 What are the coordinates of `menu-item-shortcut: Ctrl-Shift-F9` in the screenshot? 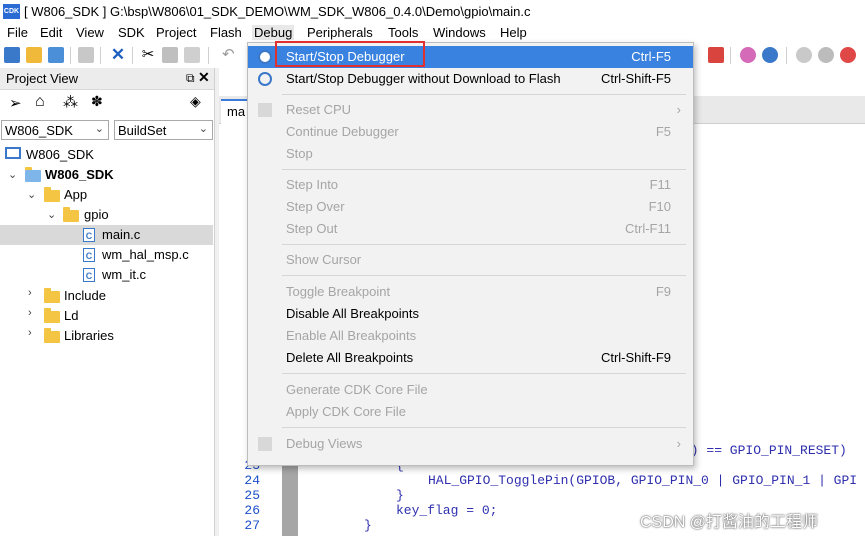 It's located at (635, 357).